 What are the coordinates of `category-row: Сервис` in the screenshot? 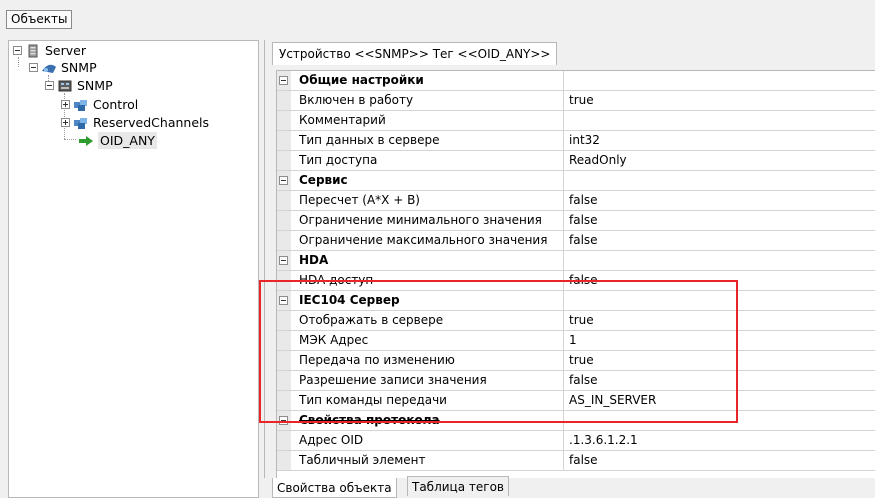 It's located at (576, 181).